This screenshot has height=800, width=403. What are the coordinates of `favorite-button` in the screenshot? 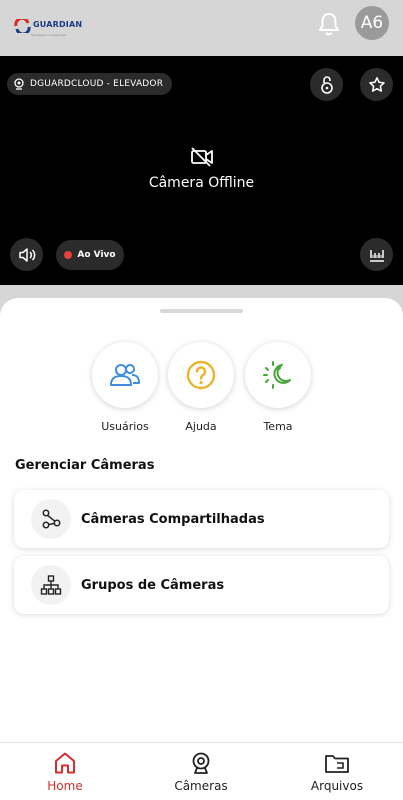 It's located at (376, 84).